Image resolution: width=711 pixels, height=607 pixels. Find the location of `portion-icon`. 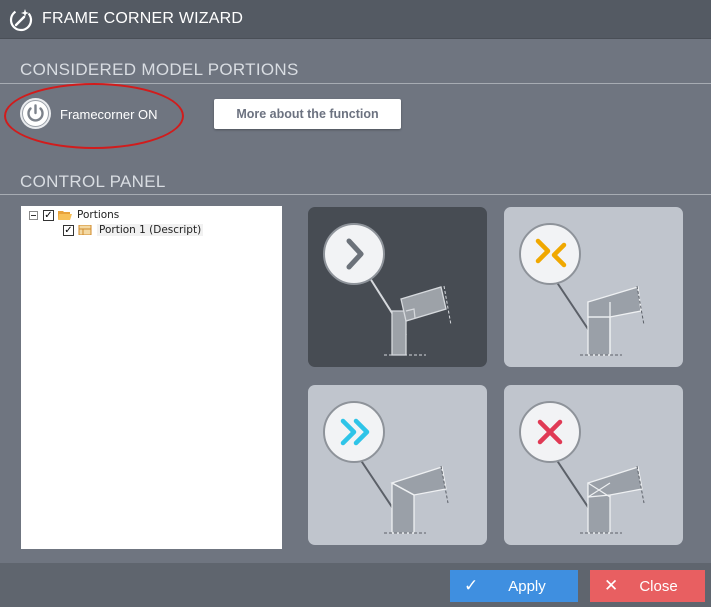

portion-icon is located at coordinates (85, 230).